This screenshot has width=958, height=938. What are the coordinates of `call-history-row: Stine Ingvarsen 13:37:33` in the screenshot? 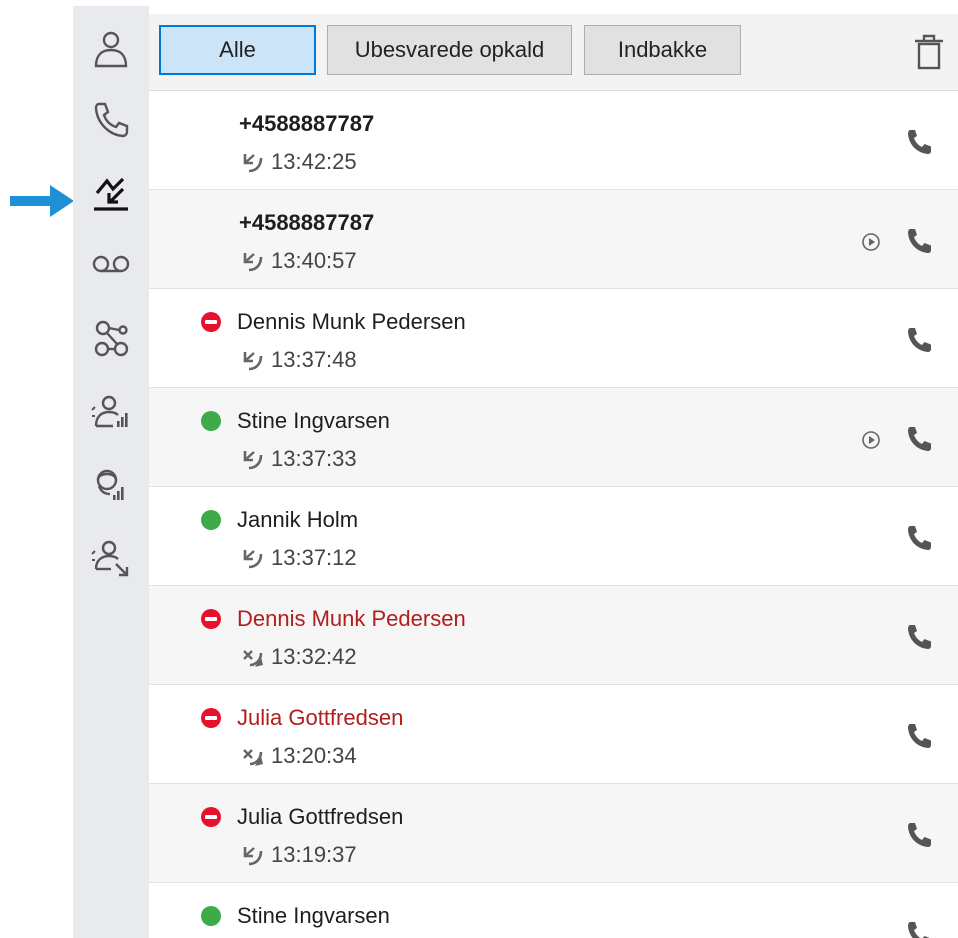 It's located at (553, 437).